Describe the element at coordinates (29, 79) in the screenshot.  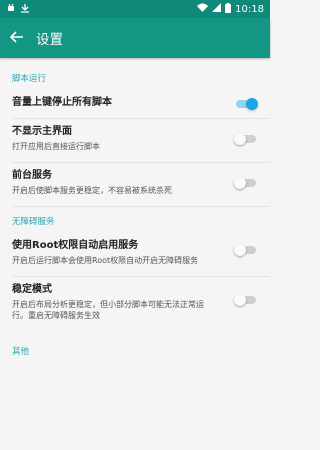
I see `section-header-script-run: 脚本运行` at that location.